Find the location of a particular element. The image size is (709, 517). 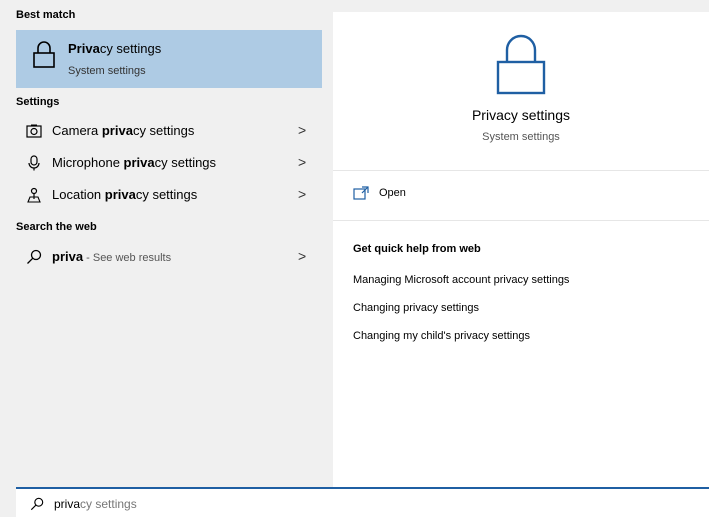

result-web-search: priva - See web results > is located at coordinates (169, 257).